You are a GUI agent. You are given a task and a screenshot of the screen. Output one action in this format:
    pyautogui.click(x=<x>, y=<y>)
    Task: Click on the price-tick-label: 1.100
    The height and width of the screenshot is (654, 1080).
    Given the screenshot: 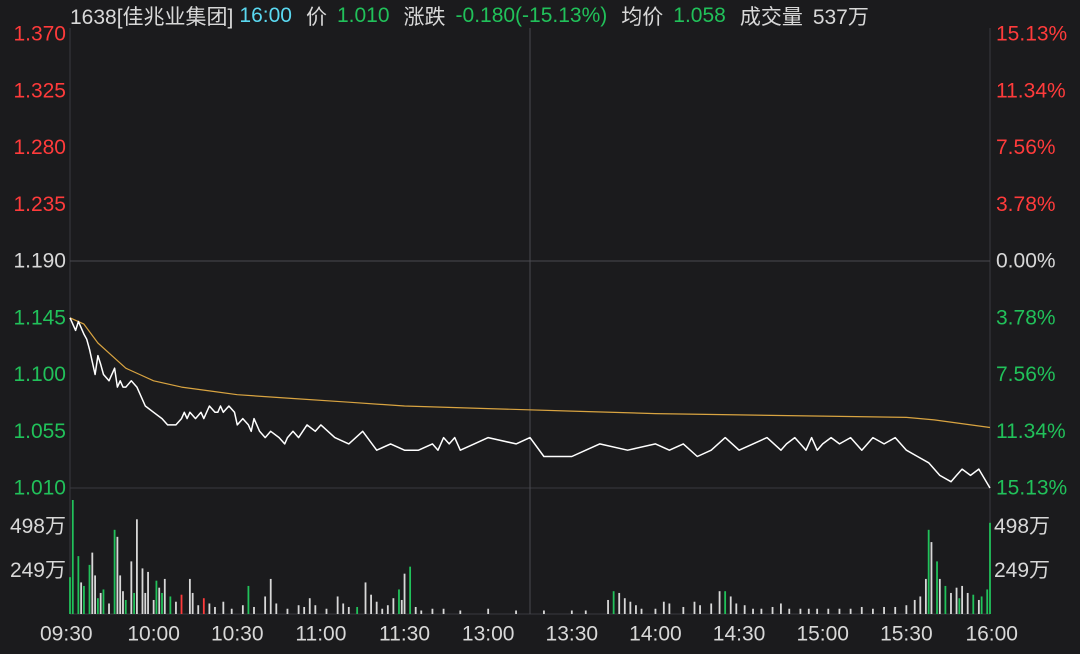 What is the action you would take?
    pyautogui.click(x=39, y=374)
    